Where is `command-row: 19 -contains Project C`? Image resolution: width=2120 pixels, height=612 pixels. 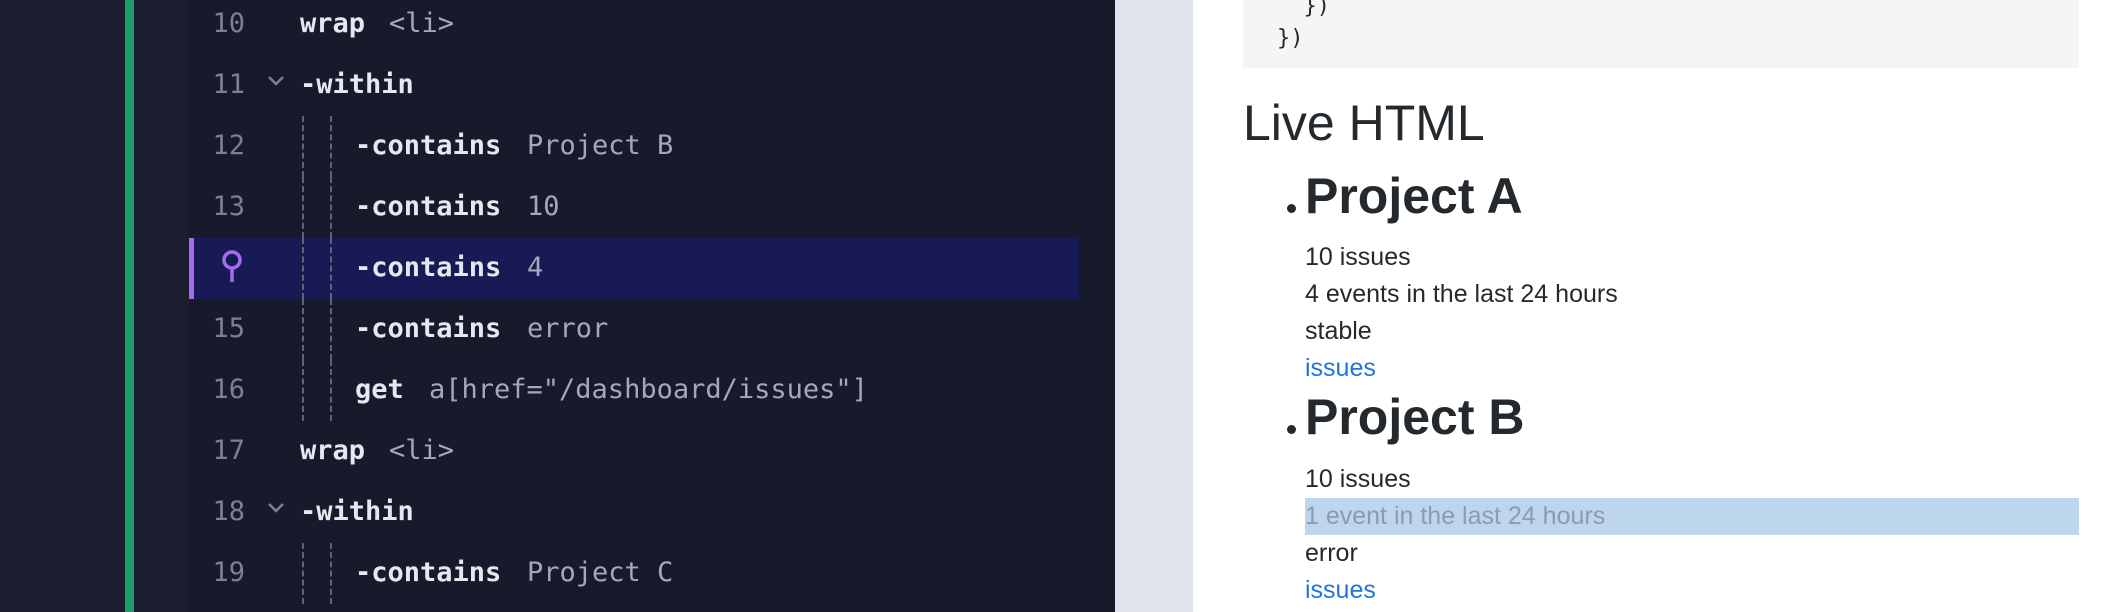
command-row: 19 -contains Project C is located at coordinates (634, 573).